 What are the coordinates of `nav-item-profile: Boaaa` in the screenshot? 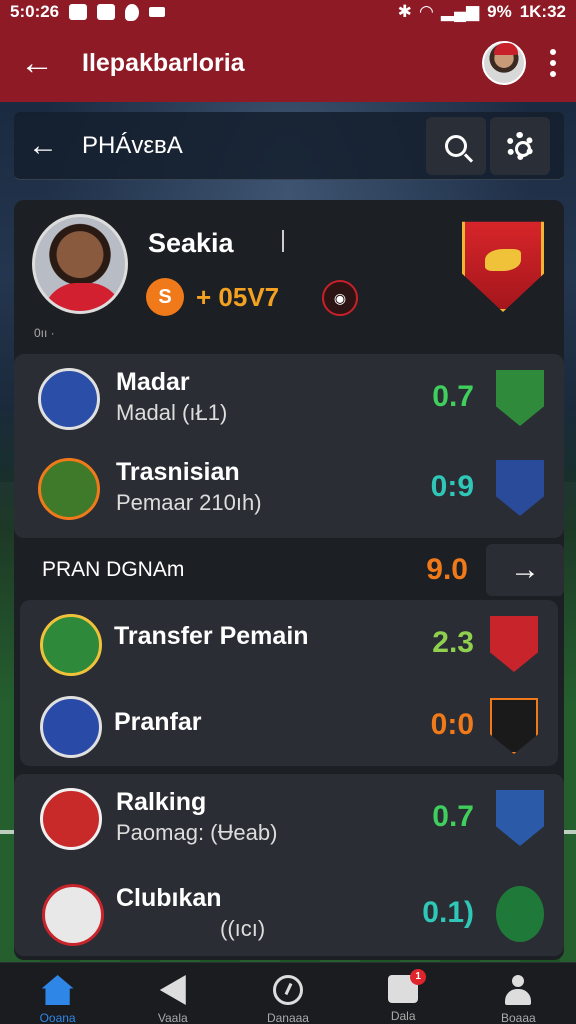 It's located at (518, 999).